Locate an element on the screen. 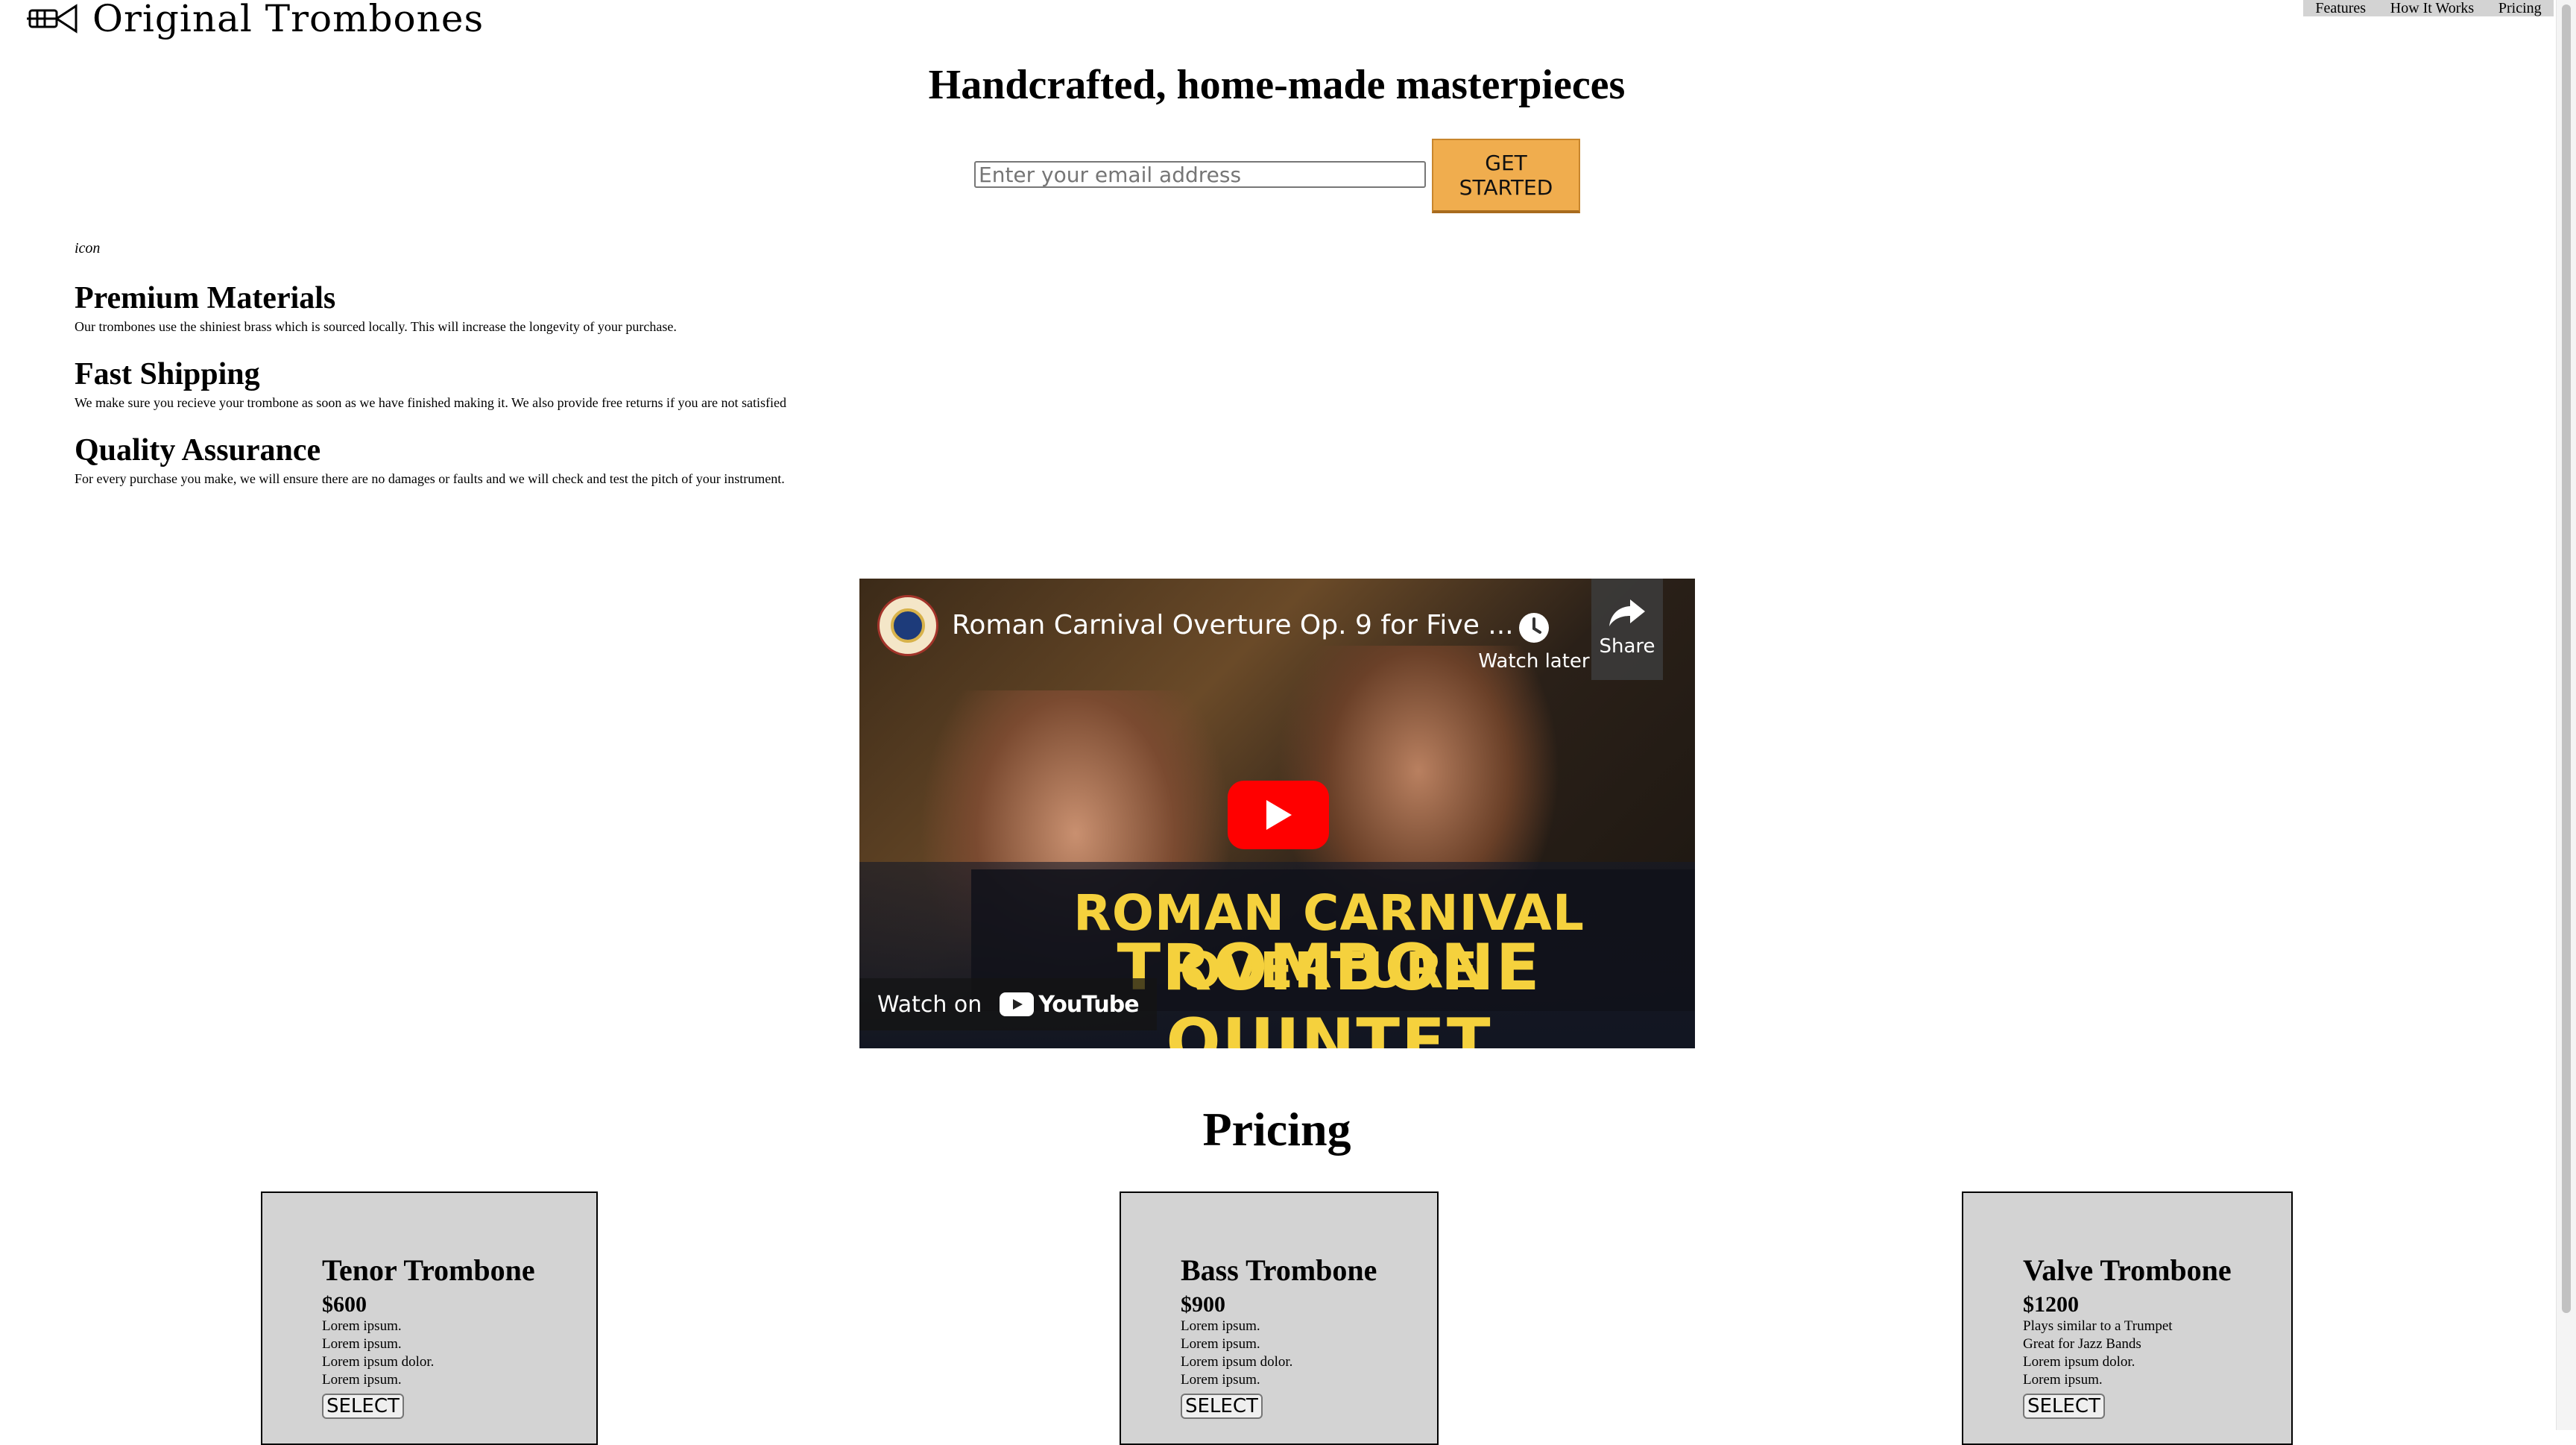 The height and width of the screenshot is (1445, 2576). channel-avatar is located at coordinates (907, 625).